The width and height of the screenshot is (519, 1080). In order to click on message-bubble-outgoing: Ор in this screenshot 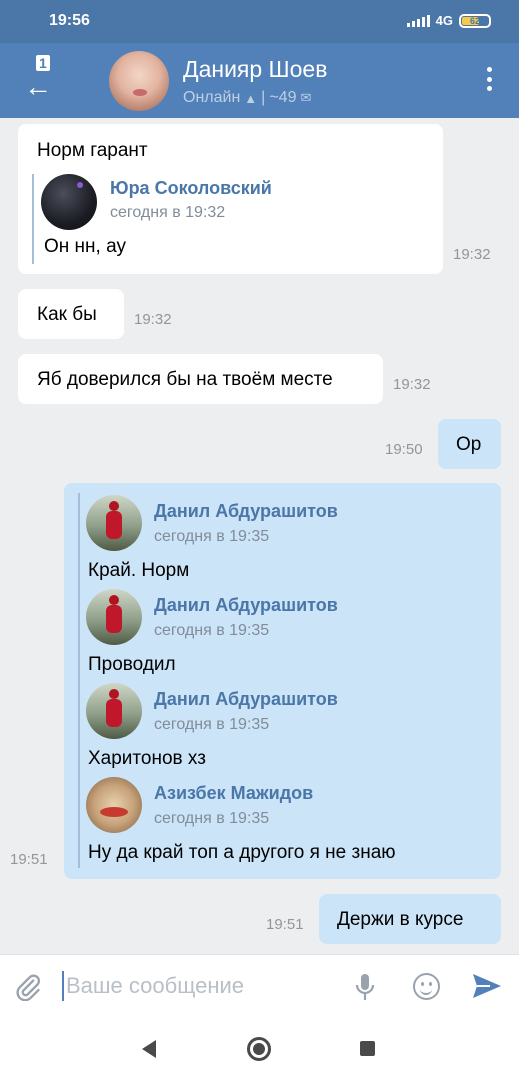, I will do `click(469, 444)`.